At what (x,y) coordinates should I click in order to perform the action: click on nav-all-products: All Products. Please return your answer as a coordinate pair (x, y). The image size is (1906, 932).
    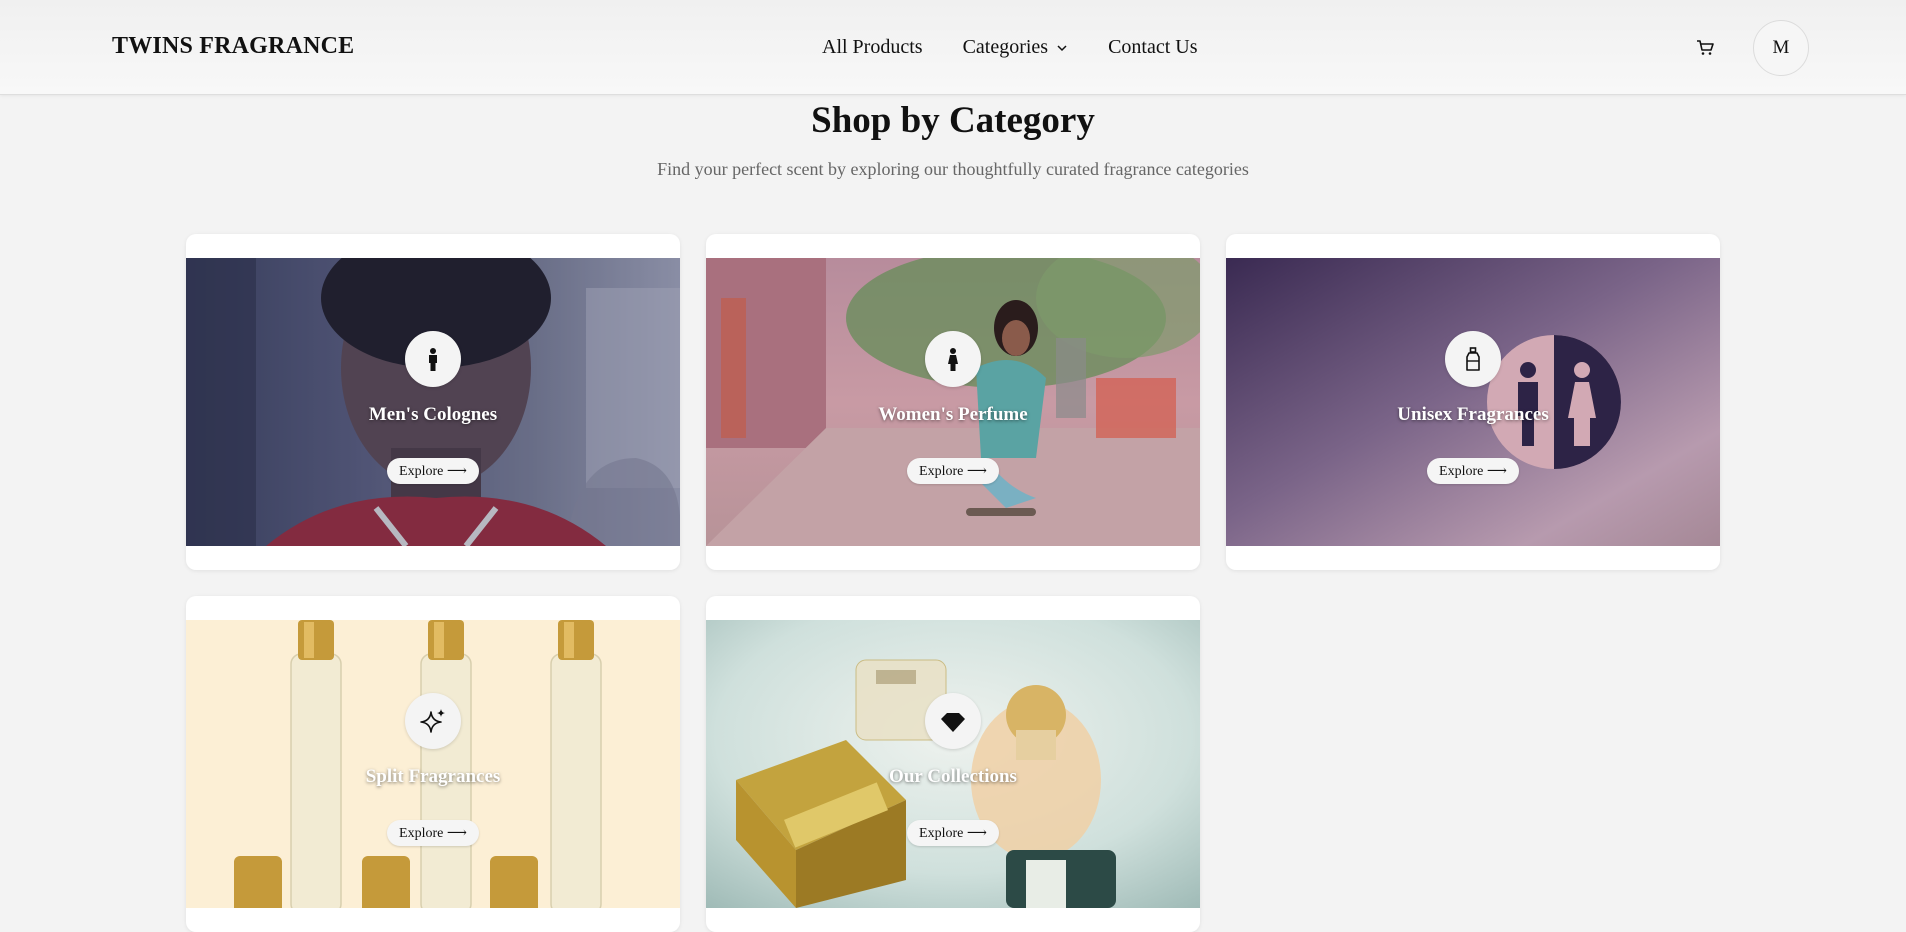
    Looking at the image, I should click on (872, 47).